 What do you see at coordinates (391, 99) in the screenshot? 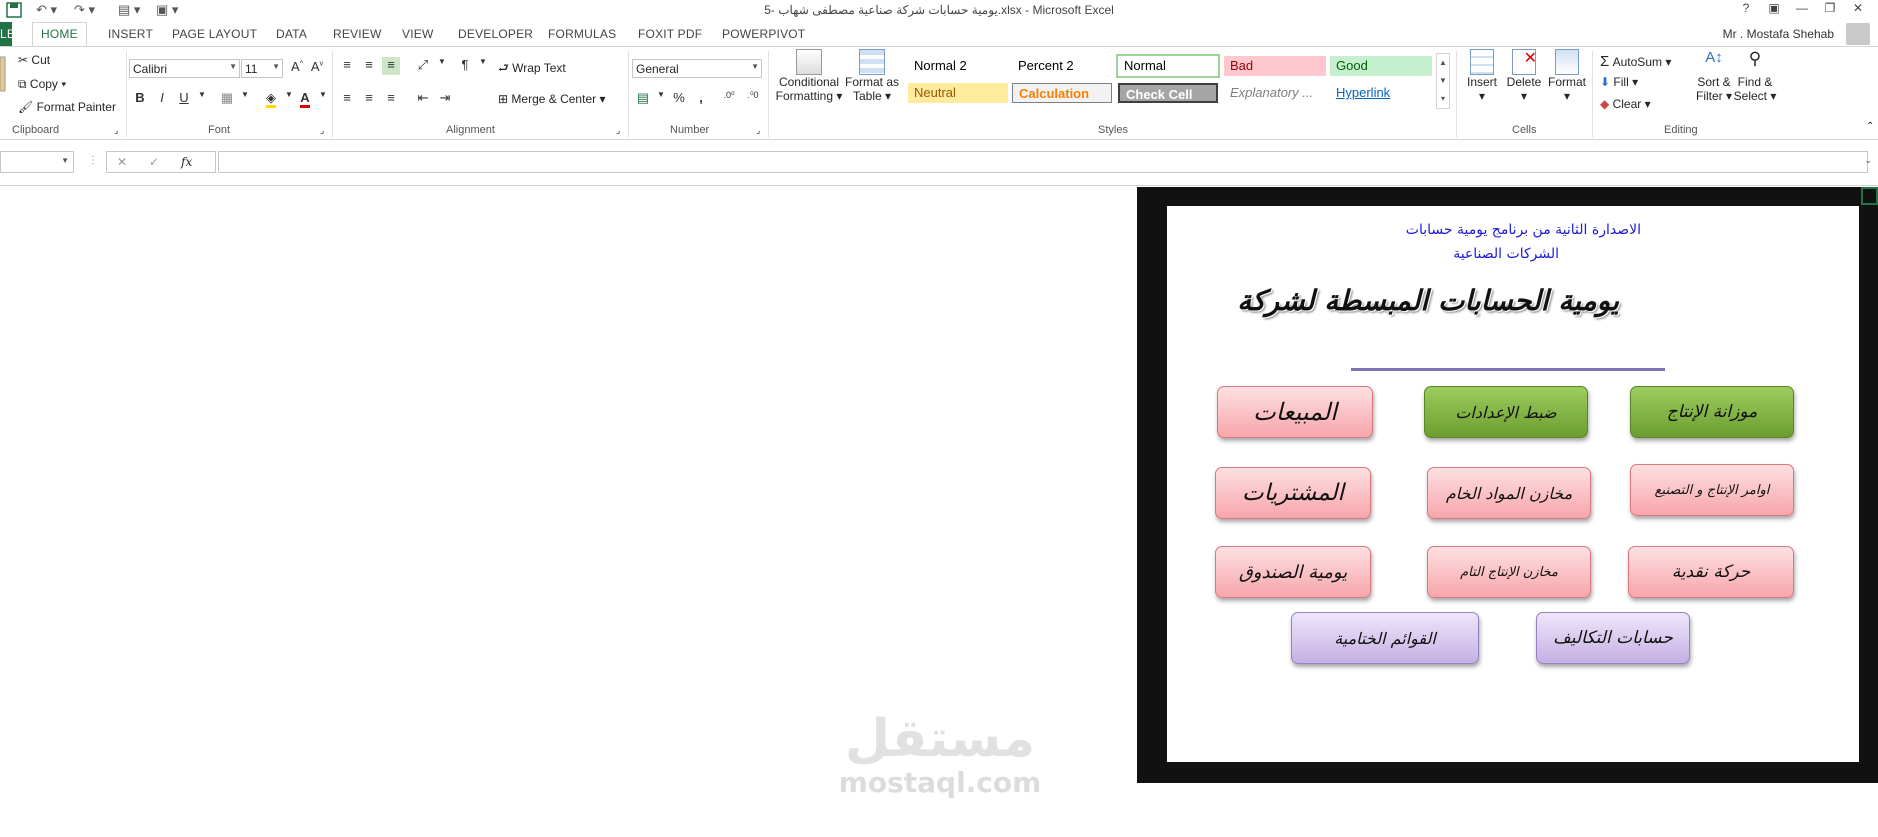
I see `align-right-icon: ≡` at bounding box center [391, 99].